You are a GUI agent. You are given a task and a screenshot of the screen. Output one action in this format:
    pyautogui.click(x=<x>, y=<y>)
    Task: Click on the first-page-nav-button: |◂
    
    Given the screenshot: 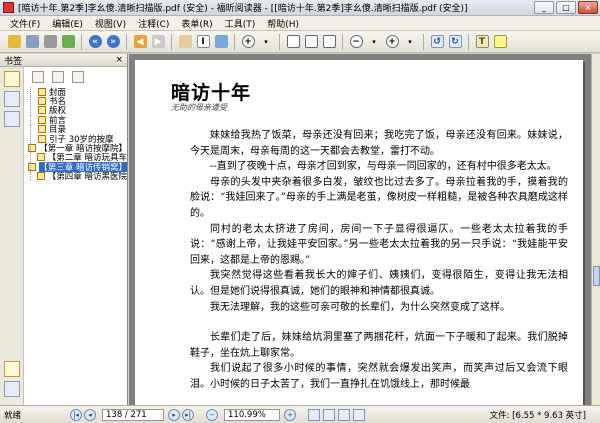 What is the action you would take?
    pyautogui.click(x=76, y=414)
    